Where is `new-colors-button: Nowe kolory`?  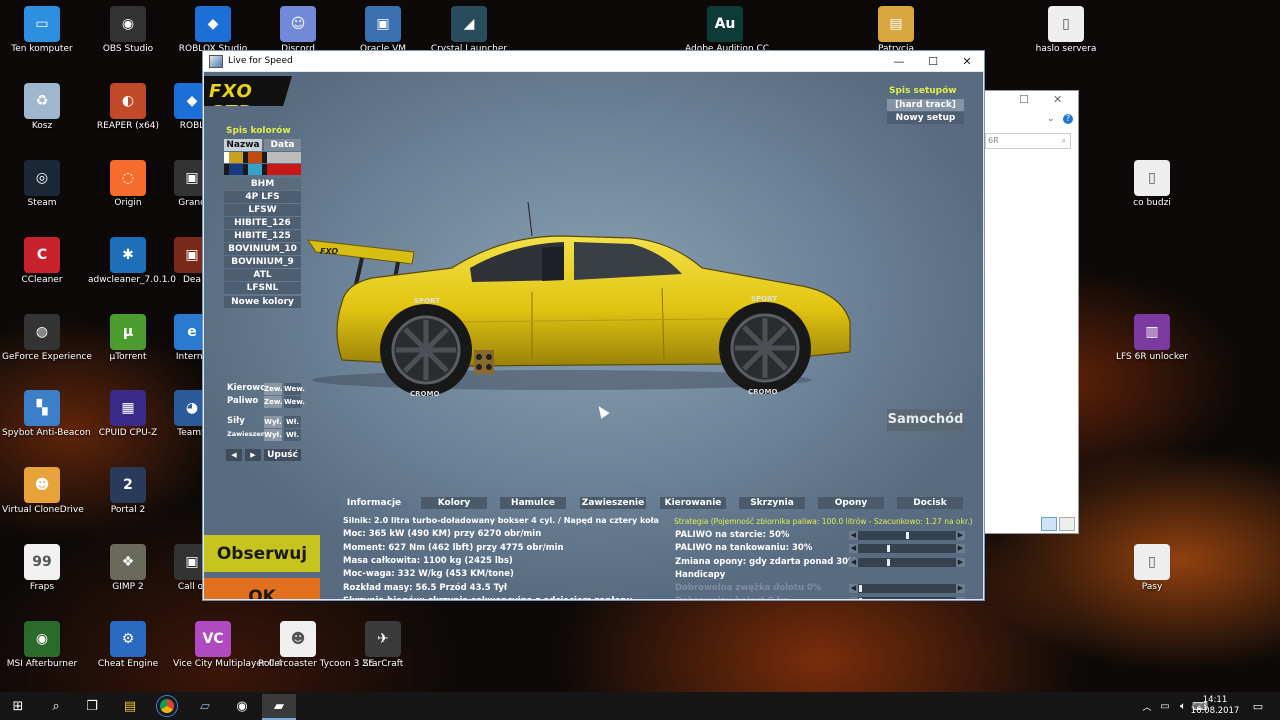
new-colors-button: Nowe kolory is located at coordinates (262, 302).